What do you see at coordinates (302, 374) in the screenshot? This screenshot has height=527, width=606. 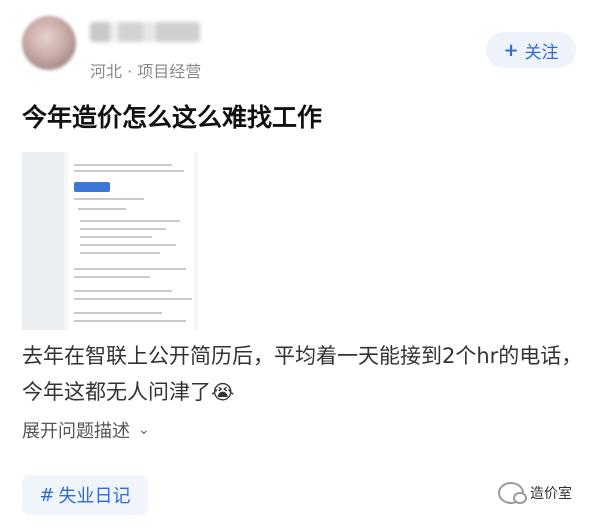 I see `description-text: 去年在智联上公开简历后，平均着一天能接到2个hr的电话，今年这都无人问津了` at bounding box center [302, 374].